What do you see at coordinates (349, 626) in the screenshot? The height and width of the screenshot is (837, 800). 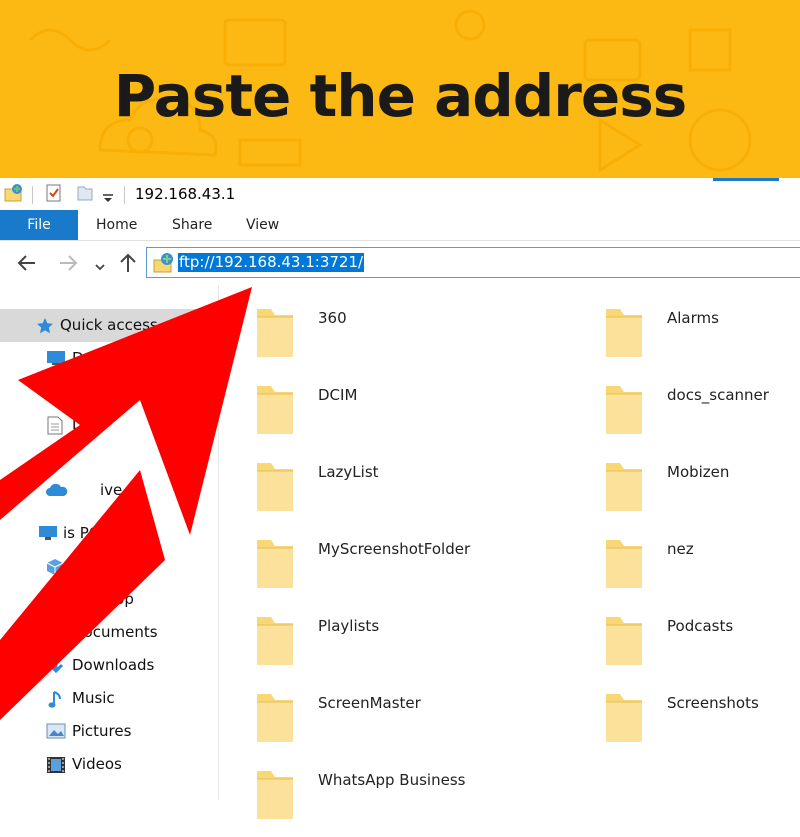 I see `folder-name: Playlists` at bounding box center [349, 626].